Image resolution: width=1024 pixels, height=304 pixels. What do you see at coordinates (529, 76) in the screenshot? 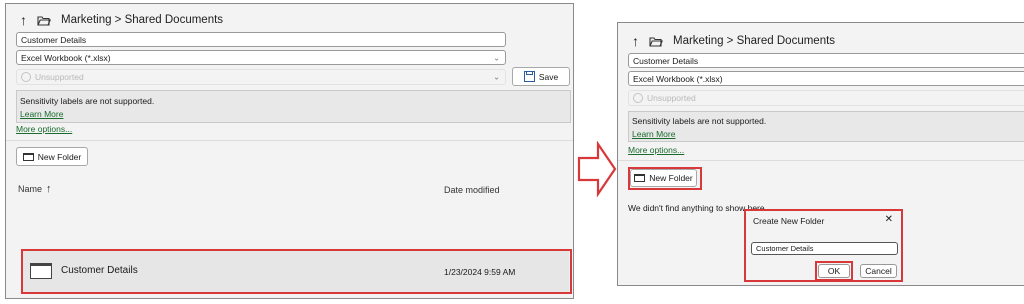
I see `save-icon` at bounding box center [529, 76].